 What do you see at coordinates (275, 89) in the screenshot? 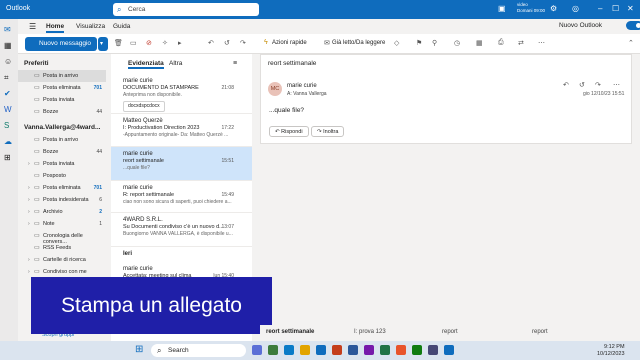
I see `avatar: MC` at bounding box center [275, 89].